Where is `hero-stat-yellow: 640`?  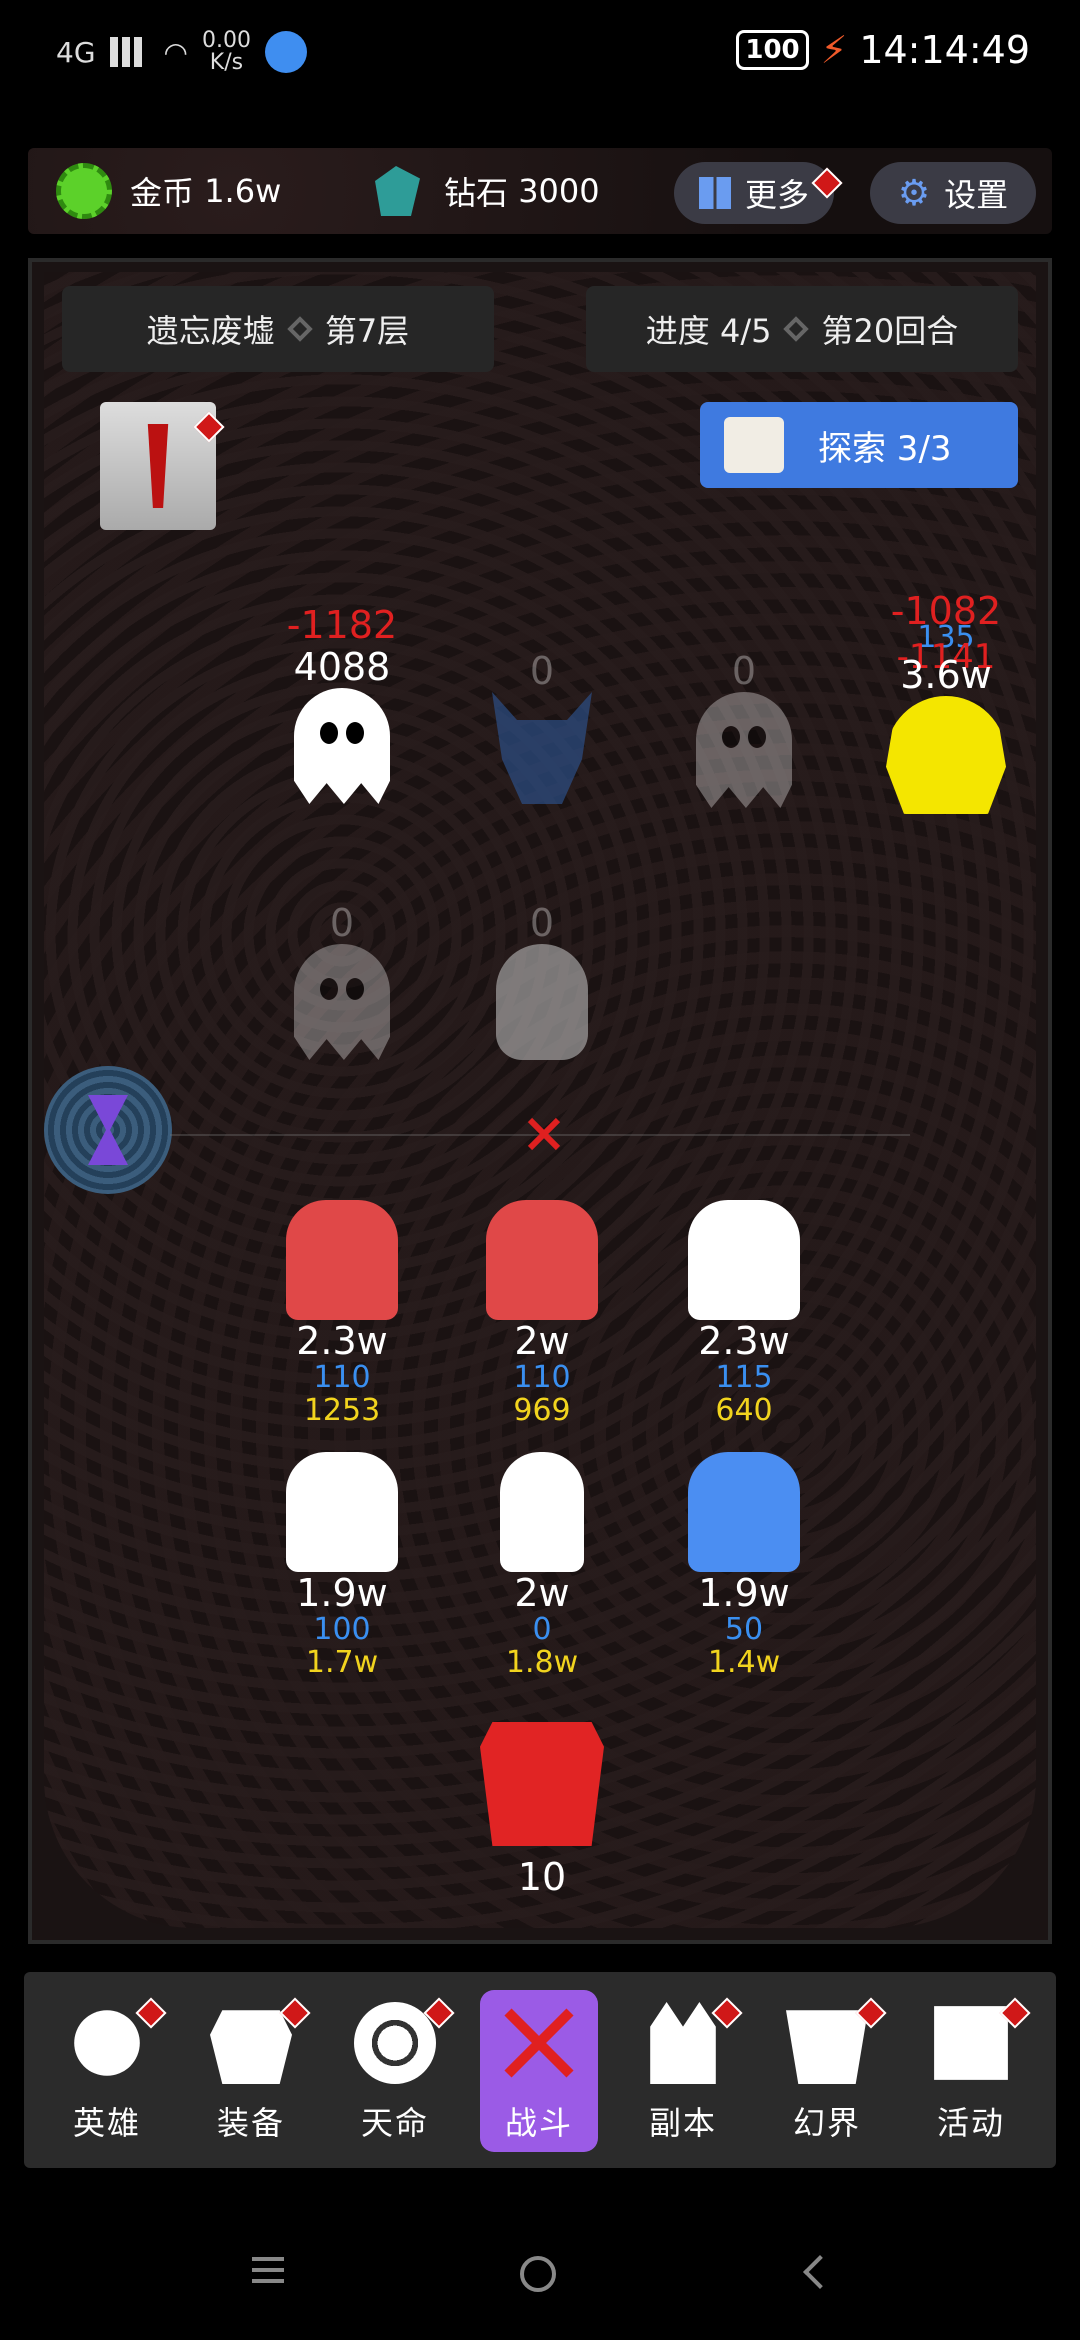
hero-stat-yellow: 640 is located at coordinates (744, 1410).